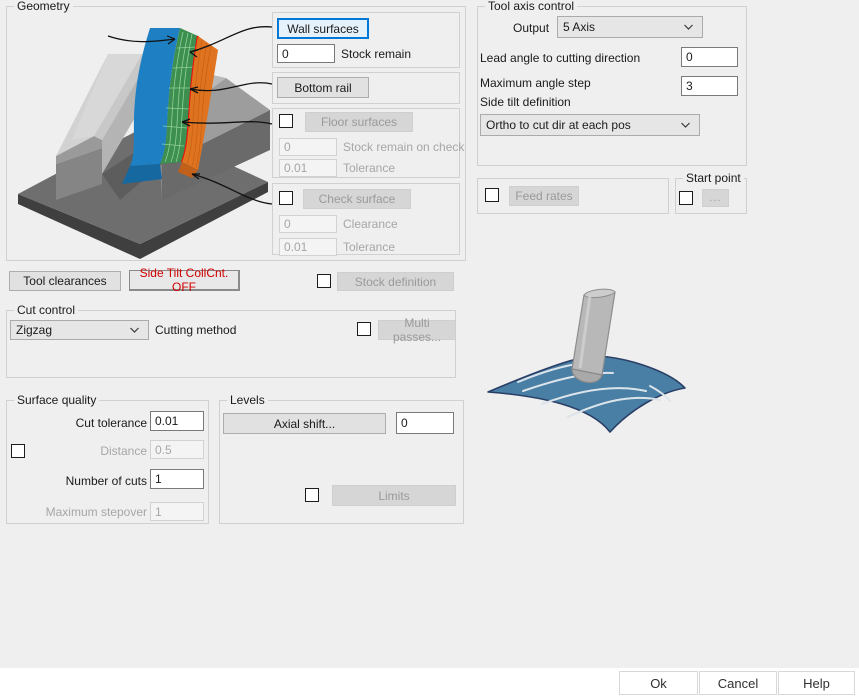 This screenshot has width=859, height=699. What do you see at coordinates (286, 198) in the screenshot?
I see `check-surface-checkbox` at bounding box center [286, 198].